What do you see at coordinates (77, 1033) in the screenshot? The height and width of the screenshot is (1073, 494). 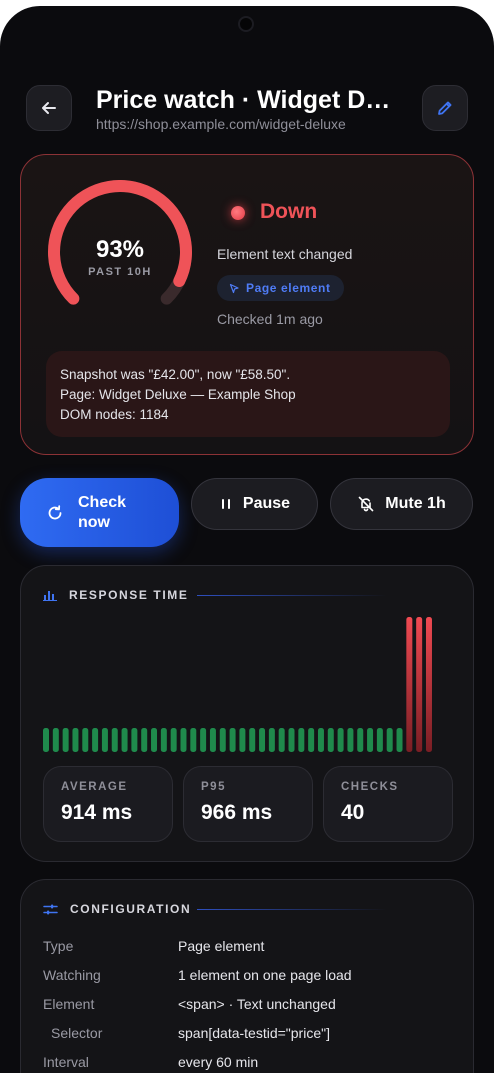 I see `config-key: Selector` at bounding box center [77, 1033].